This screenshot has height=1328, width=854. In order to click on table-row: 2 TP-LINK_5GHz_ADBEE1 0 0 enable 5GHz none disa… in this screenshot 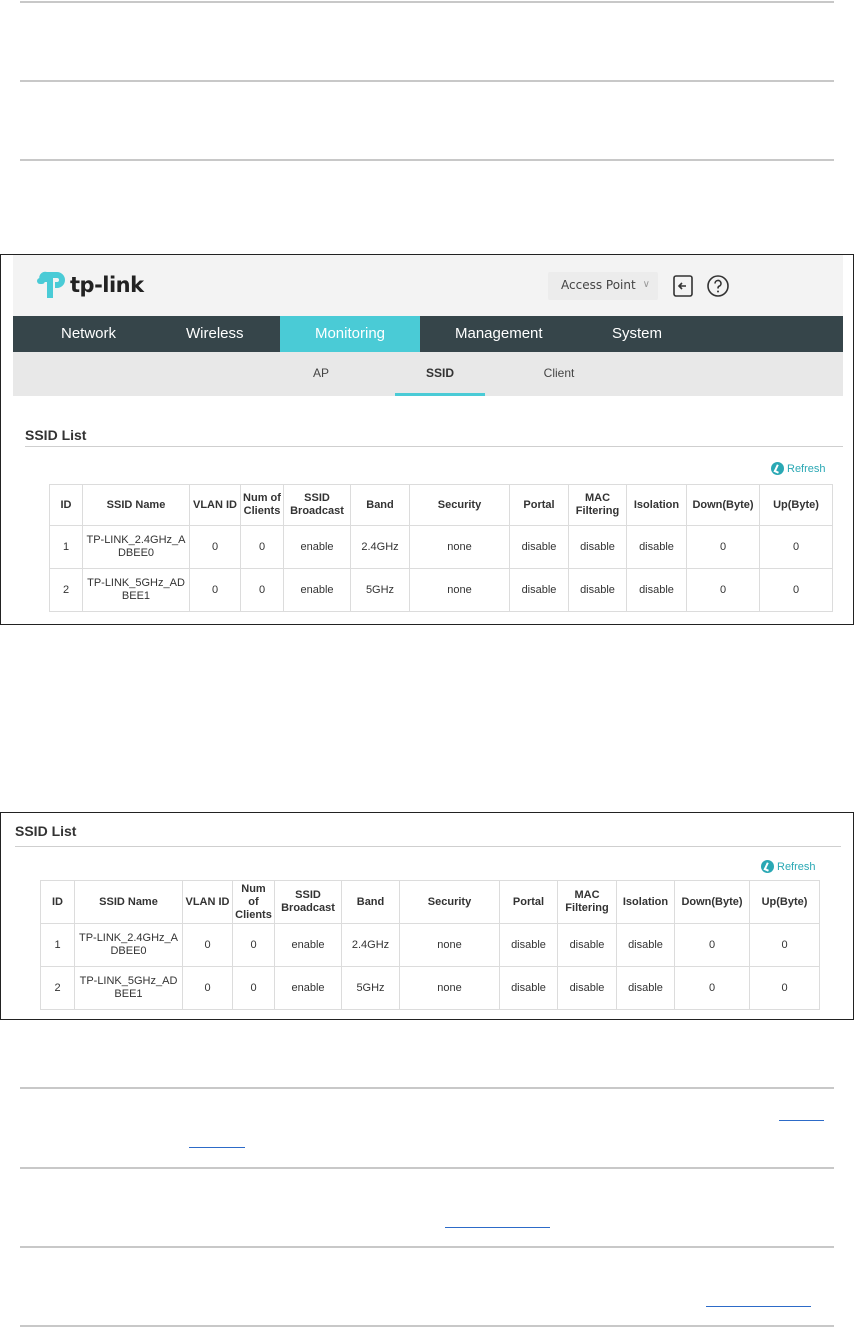, I will do `click(441, 590)`.